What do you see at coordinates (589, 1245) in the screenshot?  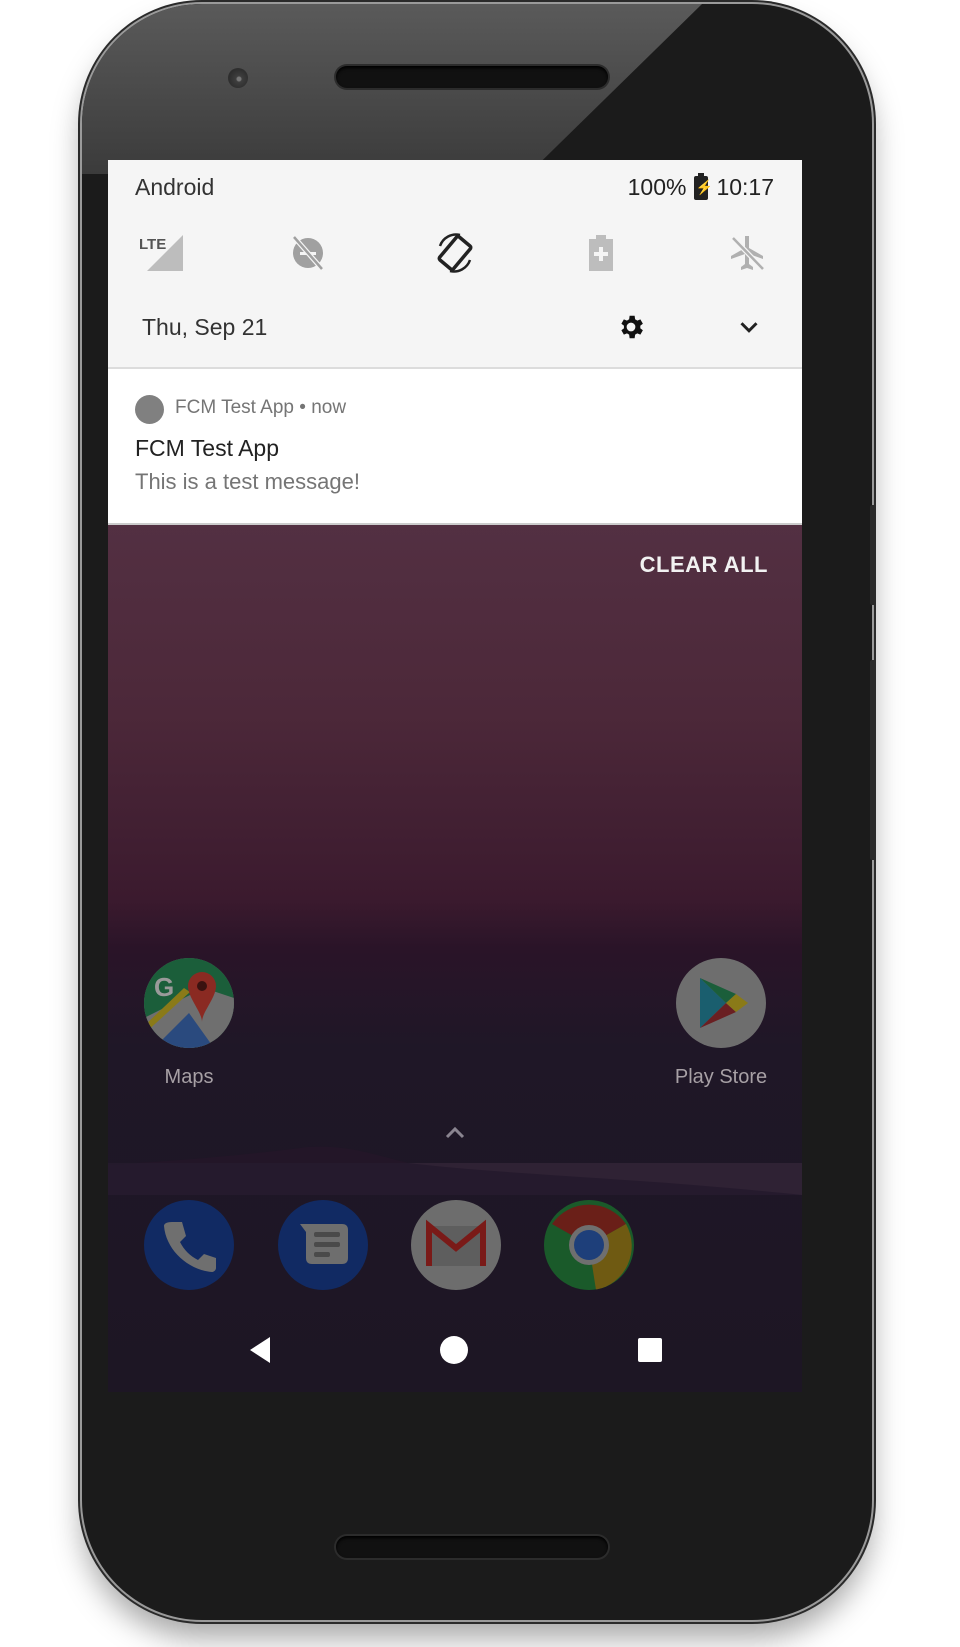 I see `chrome-icon` at bounding box center [589, 1245].